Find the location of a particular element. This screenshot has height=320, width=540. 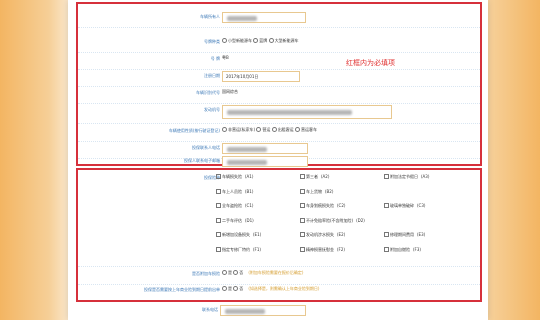

insurance-item: 二手车评估 (D1) is located at coordinates (235, 220).